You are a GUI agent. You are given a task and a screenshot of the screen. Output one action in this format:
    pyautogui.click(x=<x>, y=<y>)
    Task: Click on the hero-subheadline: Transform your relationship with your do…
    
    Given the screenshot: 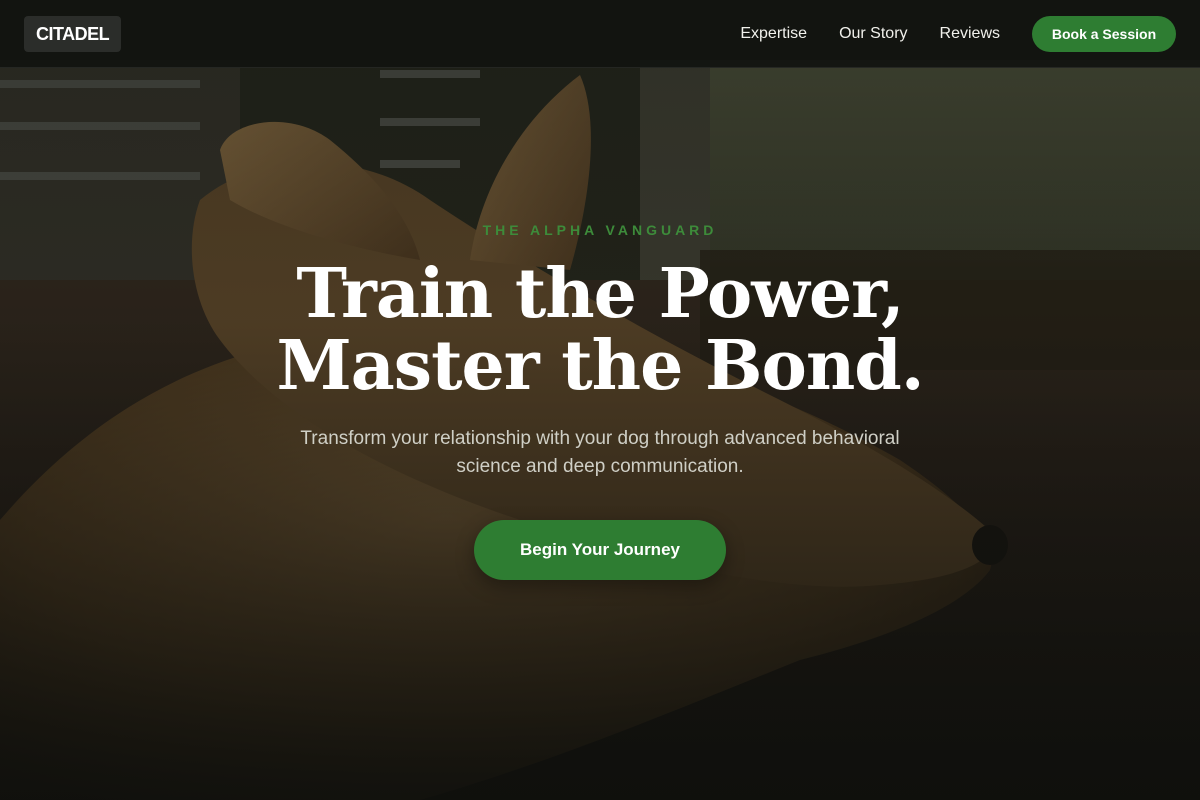 What is the action you would take?
    pyautogui.click(x=600, y=452)
    